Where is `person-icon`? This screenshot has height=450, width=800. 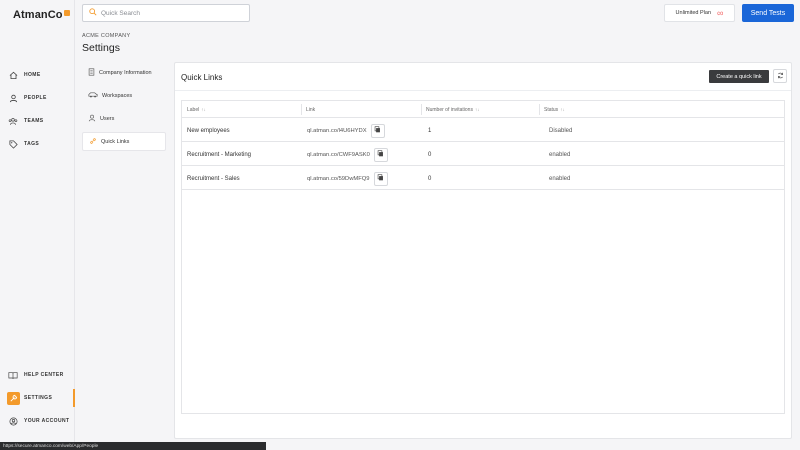 person-icon is located at coordinates (13, 98).